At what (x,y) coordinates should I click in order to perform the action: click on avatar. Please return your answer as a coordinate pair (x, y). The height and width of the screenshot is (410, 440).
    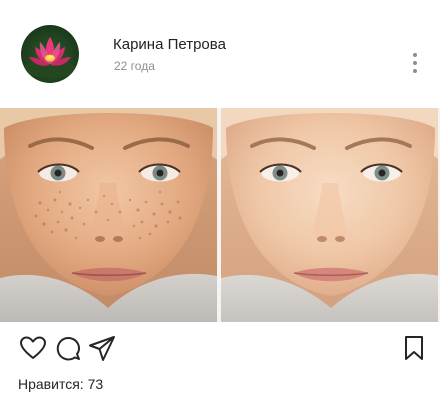
    Looking at the image, I should click on (50, 54).